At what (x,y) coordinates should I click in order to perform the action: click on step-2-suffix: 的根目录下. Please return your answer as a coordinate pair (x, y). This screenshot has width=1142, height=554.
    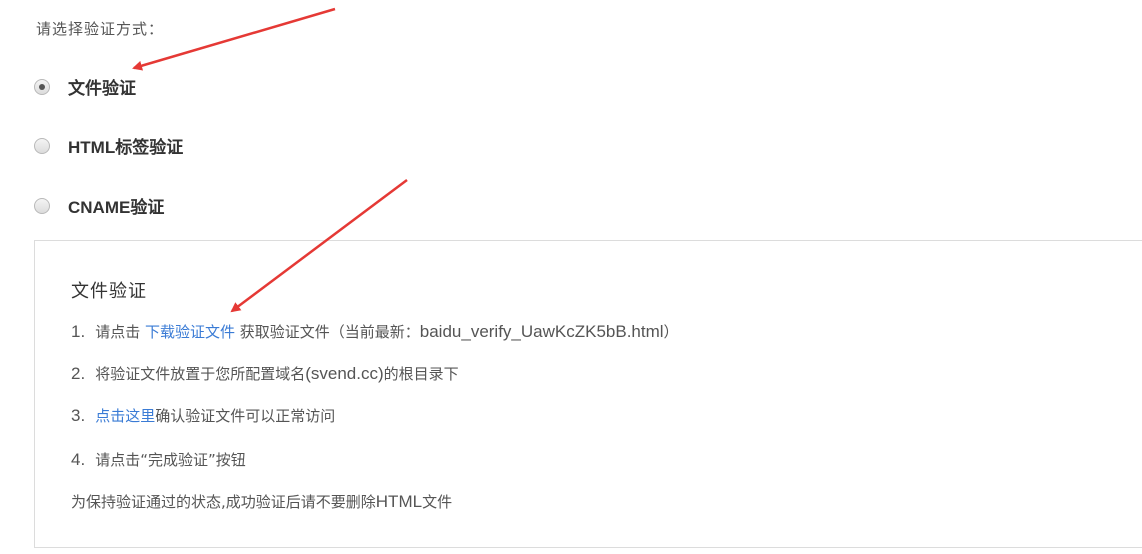
    Looking at the image, I should click on (421, 374).